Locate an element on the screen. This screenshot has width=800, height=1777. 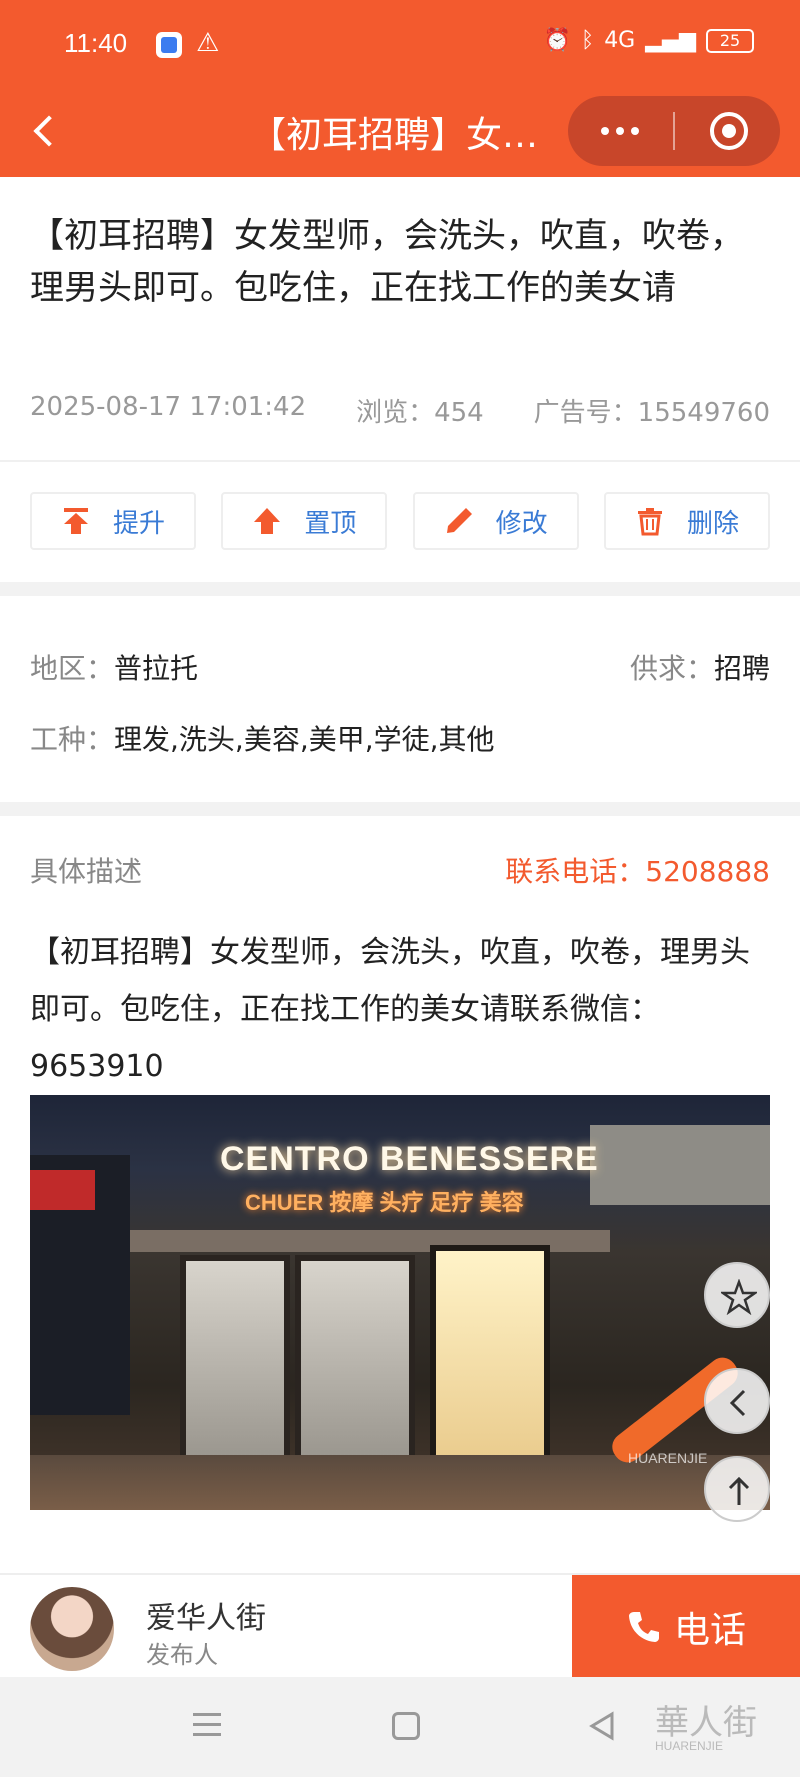
back-arrow-icon is located at coordinates (46, 131).